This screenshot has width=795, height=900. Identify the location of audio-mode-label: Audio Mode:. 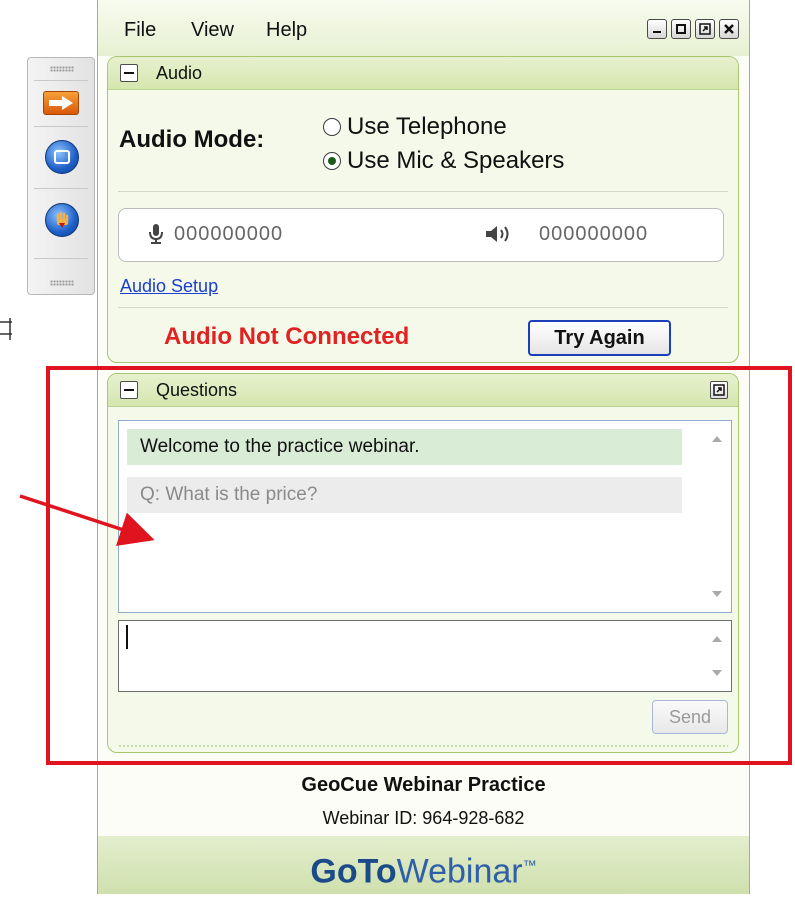
(192, 139).